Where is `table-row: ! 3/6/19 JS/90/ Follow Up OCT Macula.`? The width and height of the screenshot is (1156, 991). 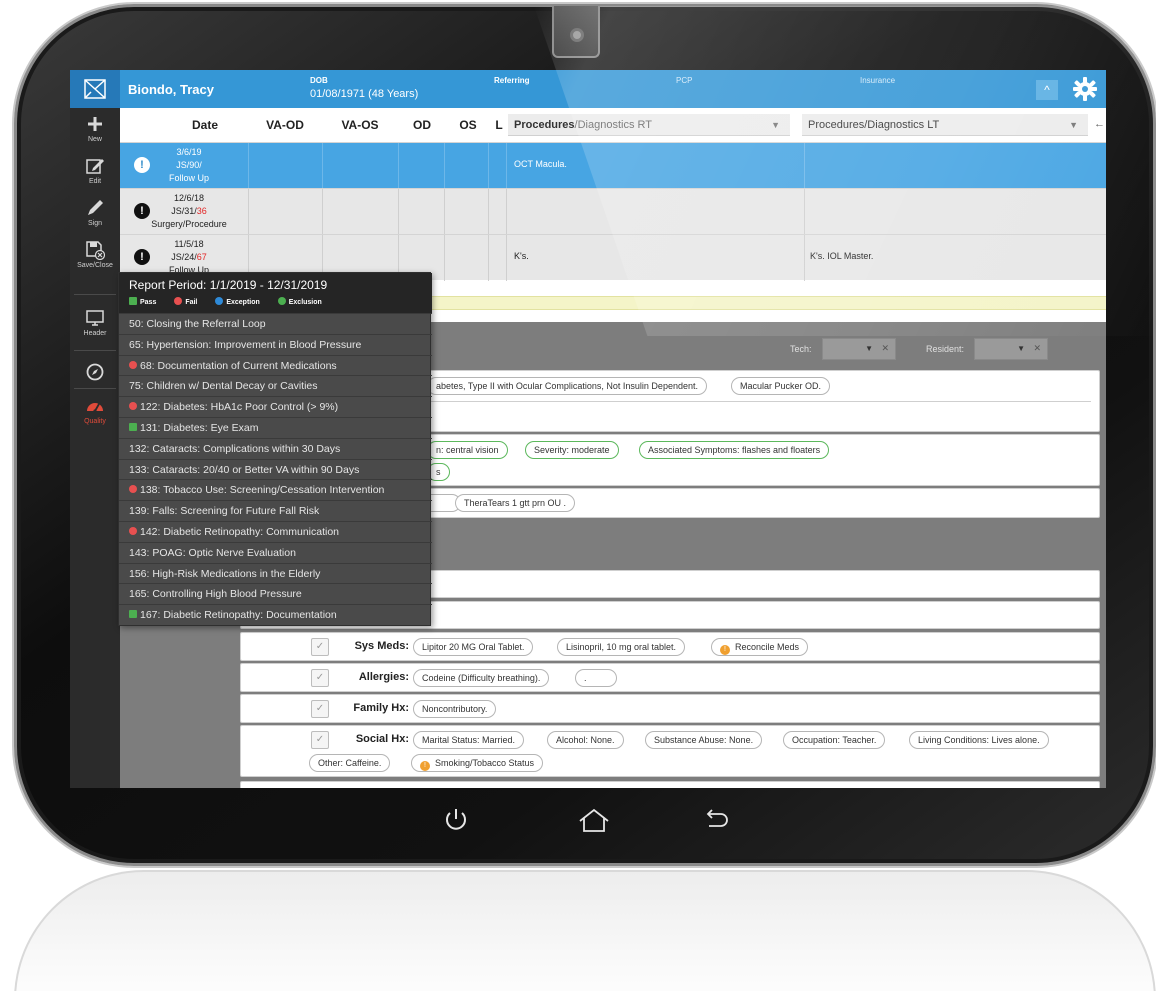 table-row: ! 3/6/19 JS/90/ Follow Up OCT Macula. is located at coordinates (613, 165).